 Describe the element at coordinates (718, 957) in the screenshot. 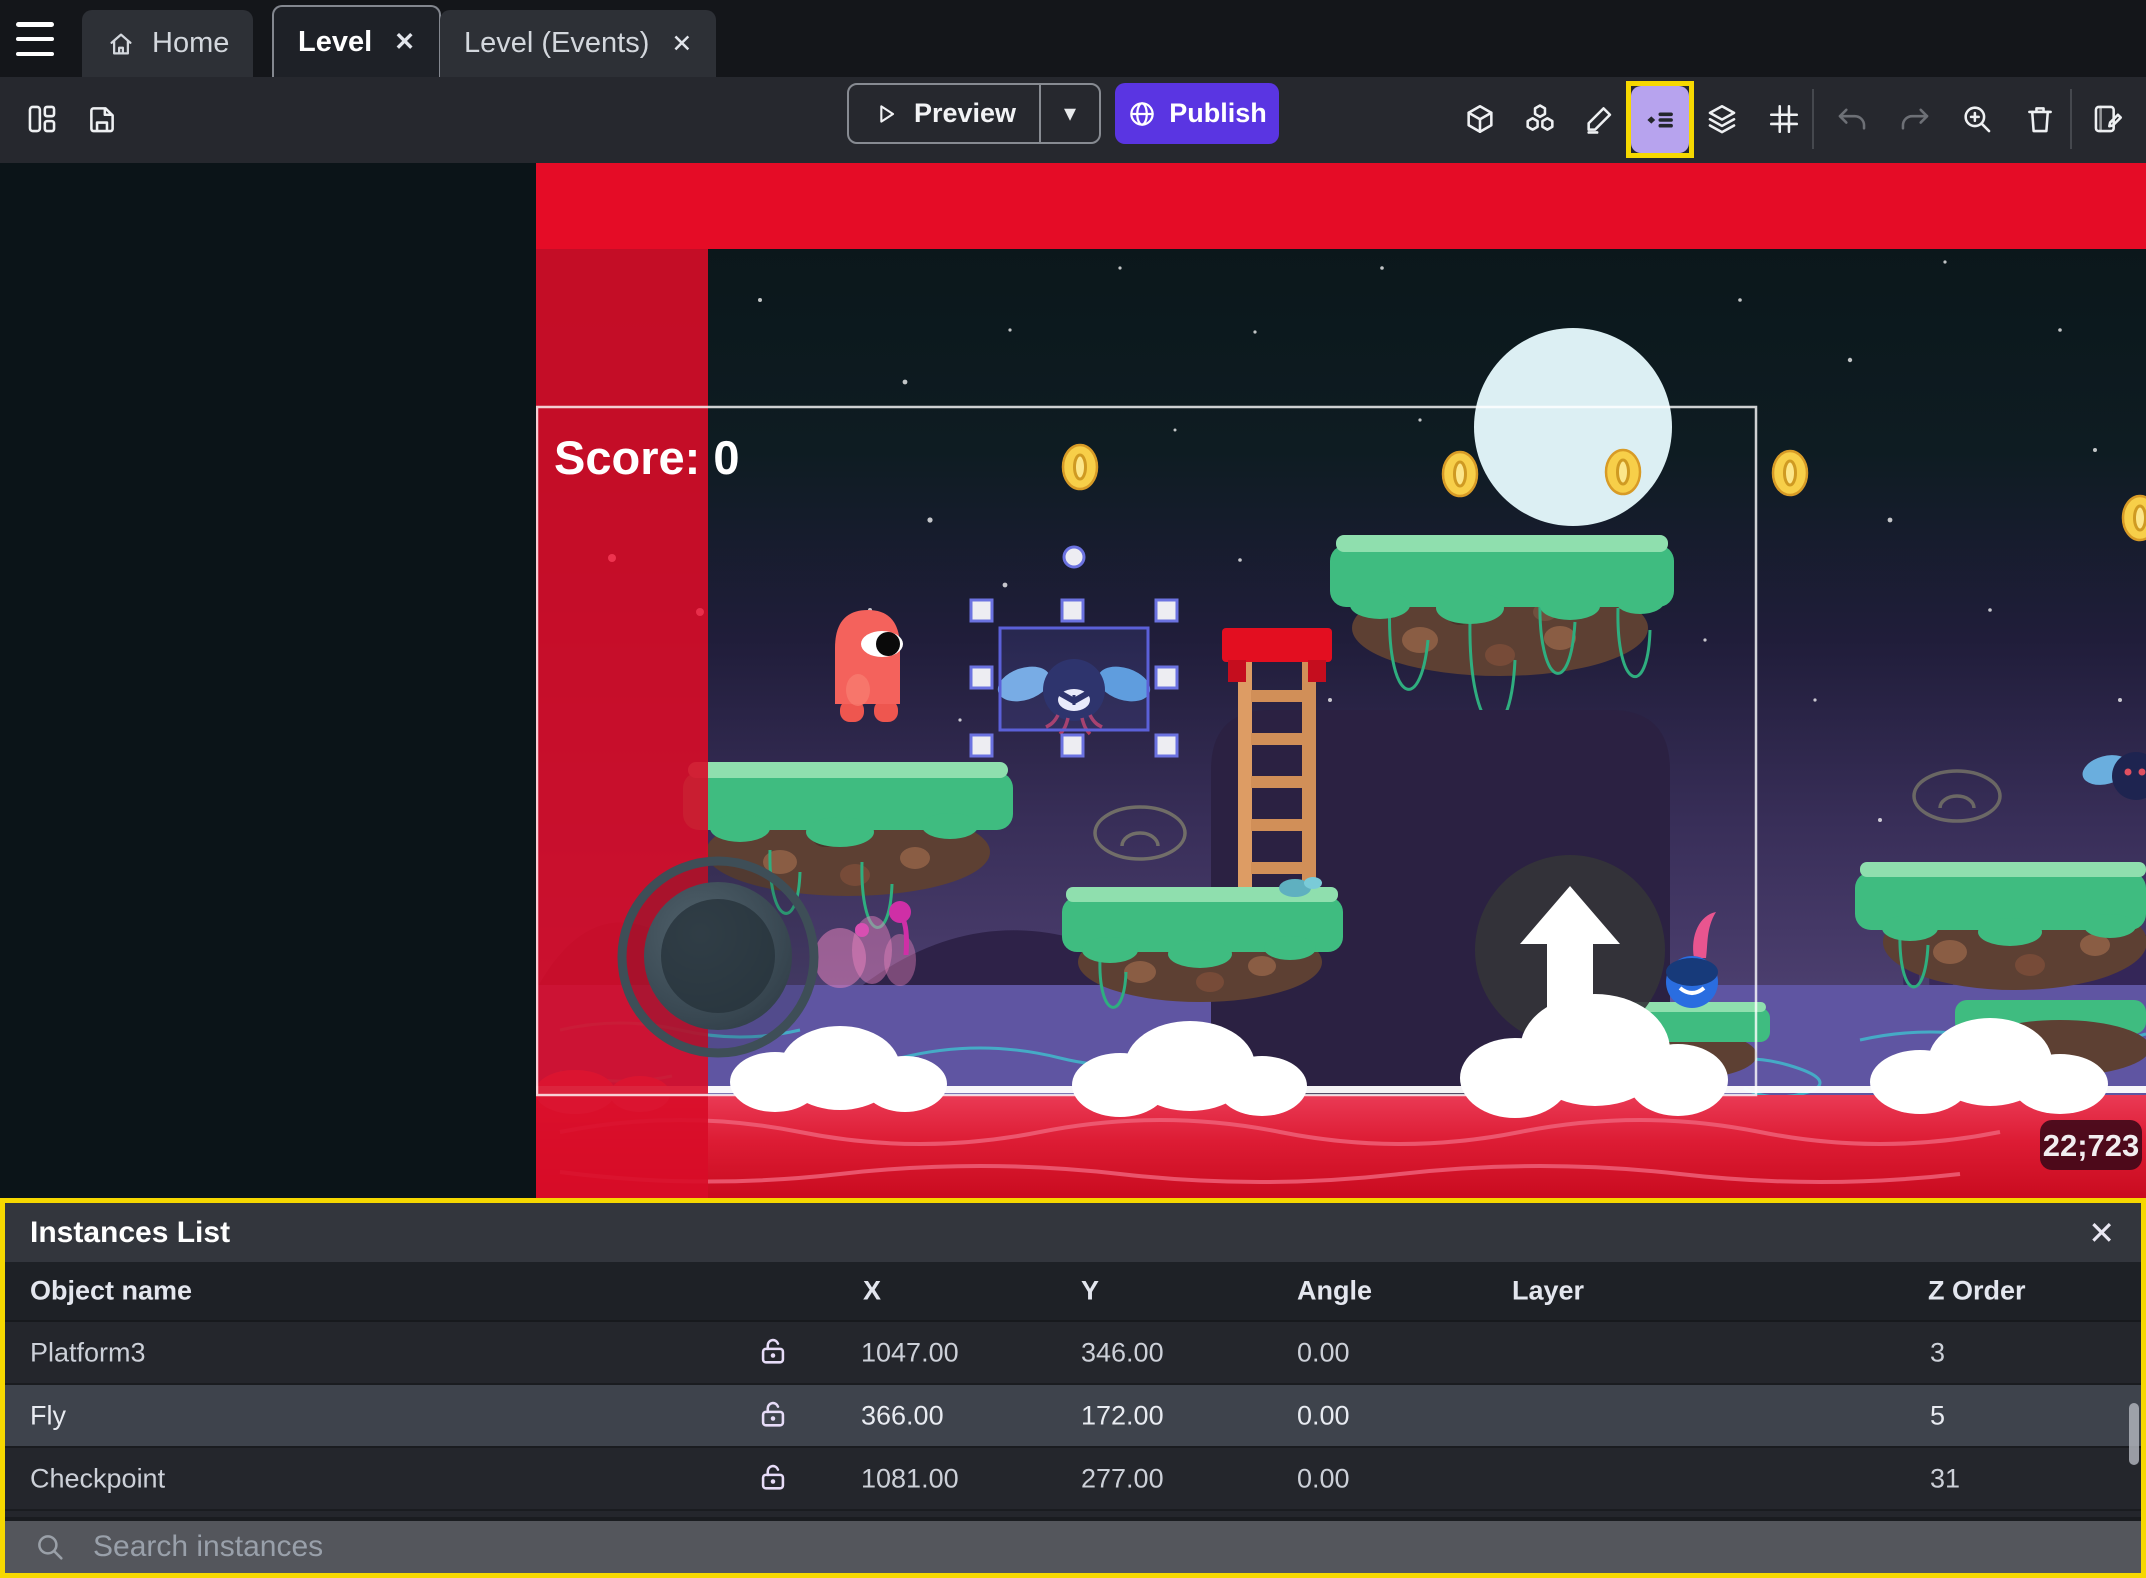

I see `joystick-control` at that location.